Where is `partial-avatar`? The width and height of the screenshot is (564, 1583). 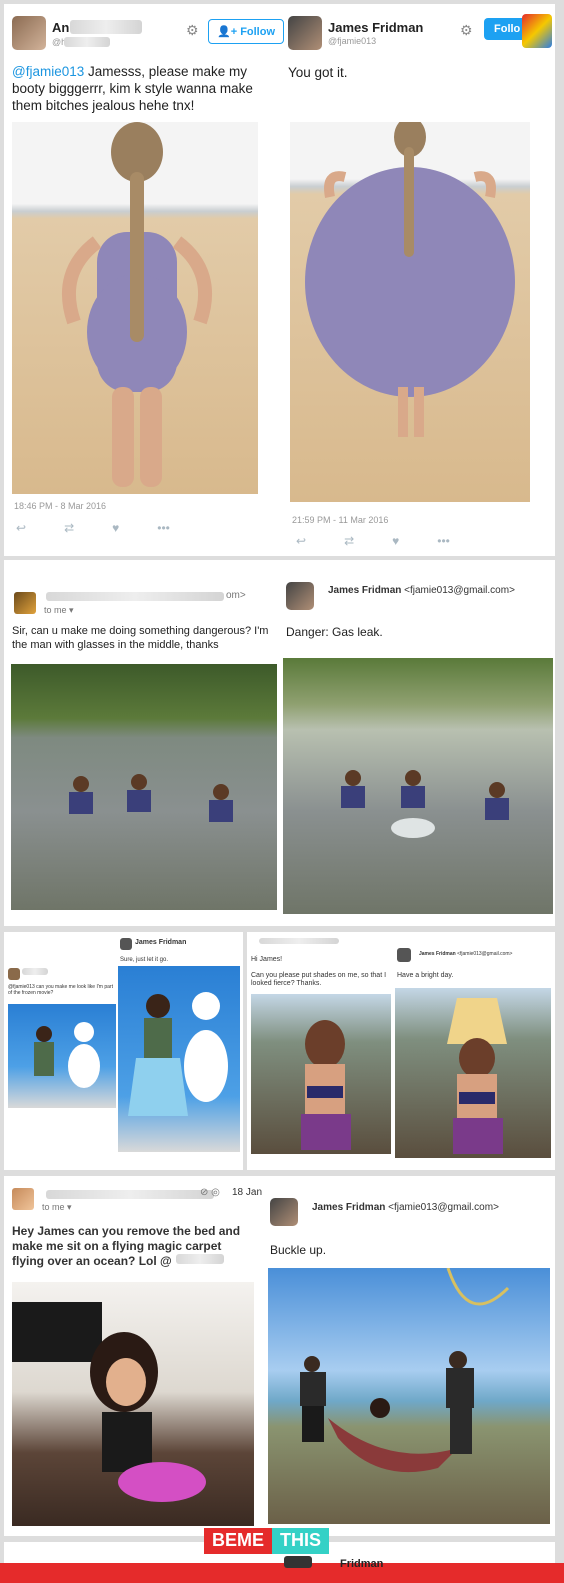 partial-avatar is located at coordinates (298, 1562).